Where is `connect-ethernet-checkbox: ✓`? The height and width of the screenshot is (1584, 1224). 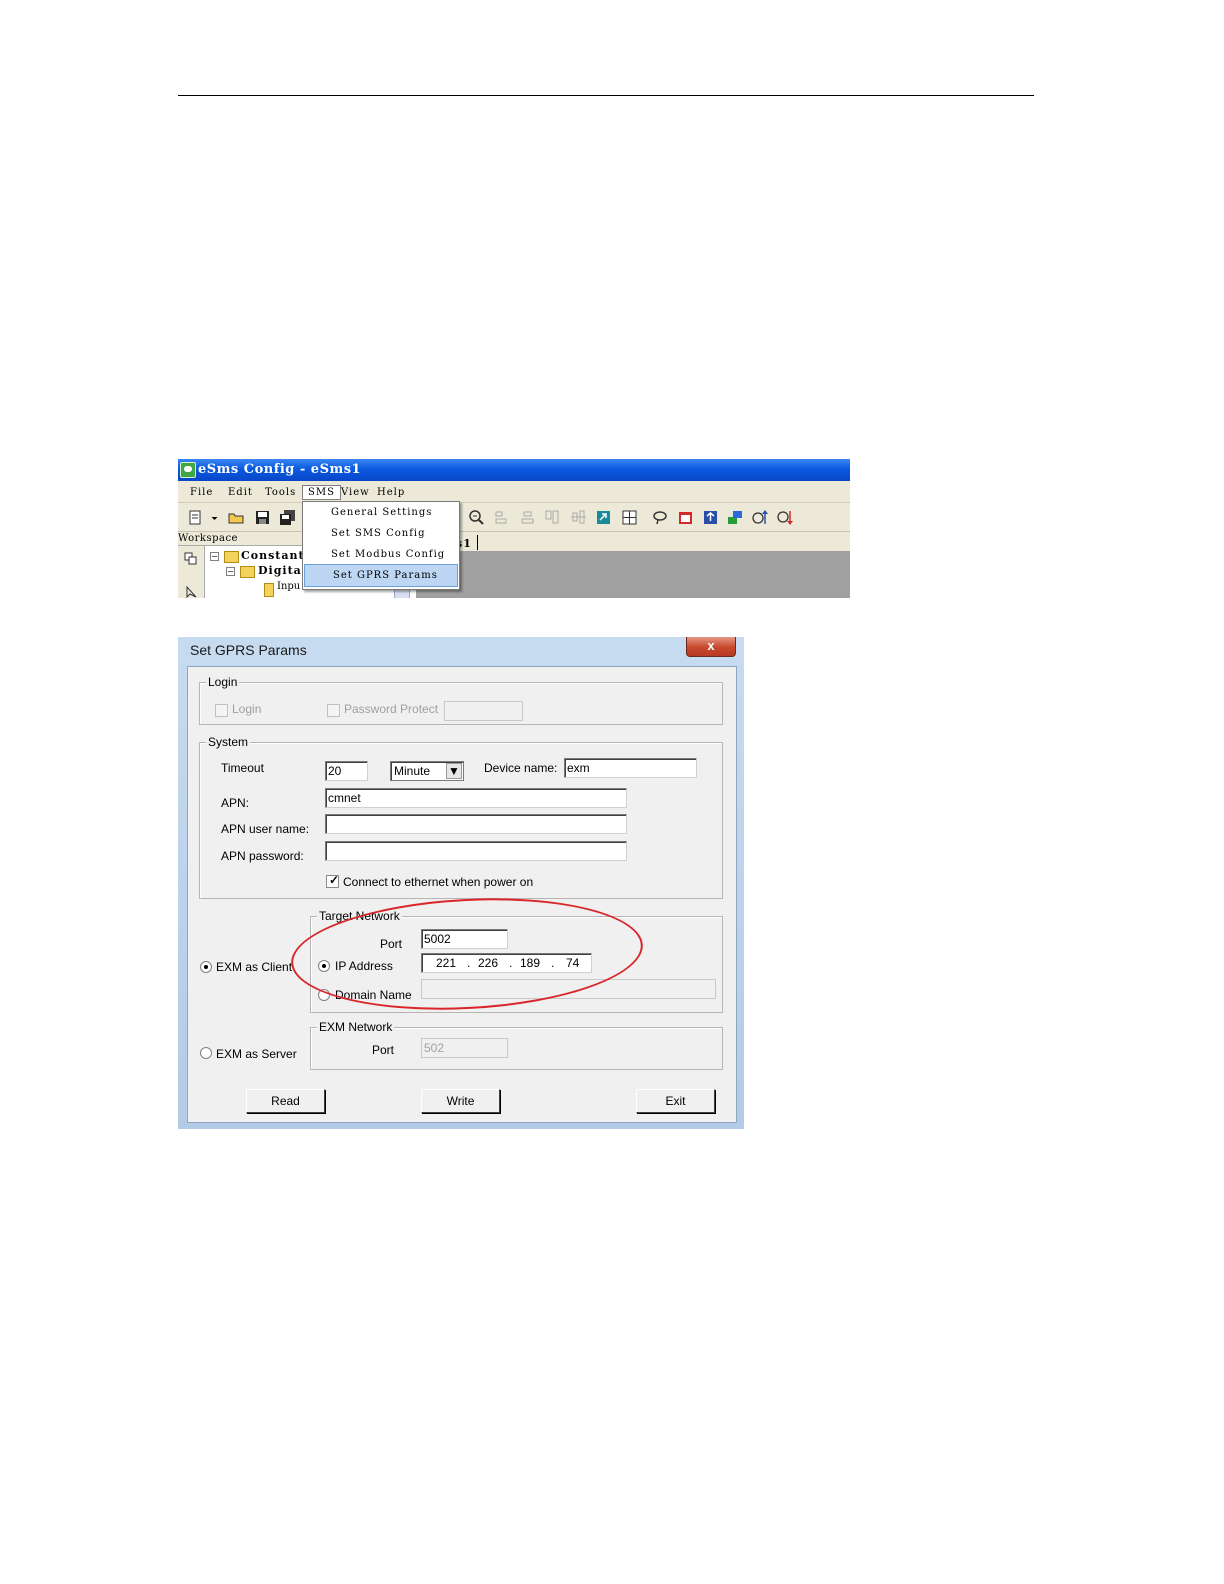
connect-ethernet-checkbox: ✓ is located at coordinates (333, 880).